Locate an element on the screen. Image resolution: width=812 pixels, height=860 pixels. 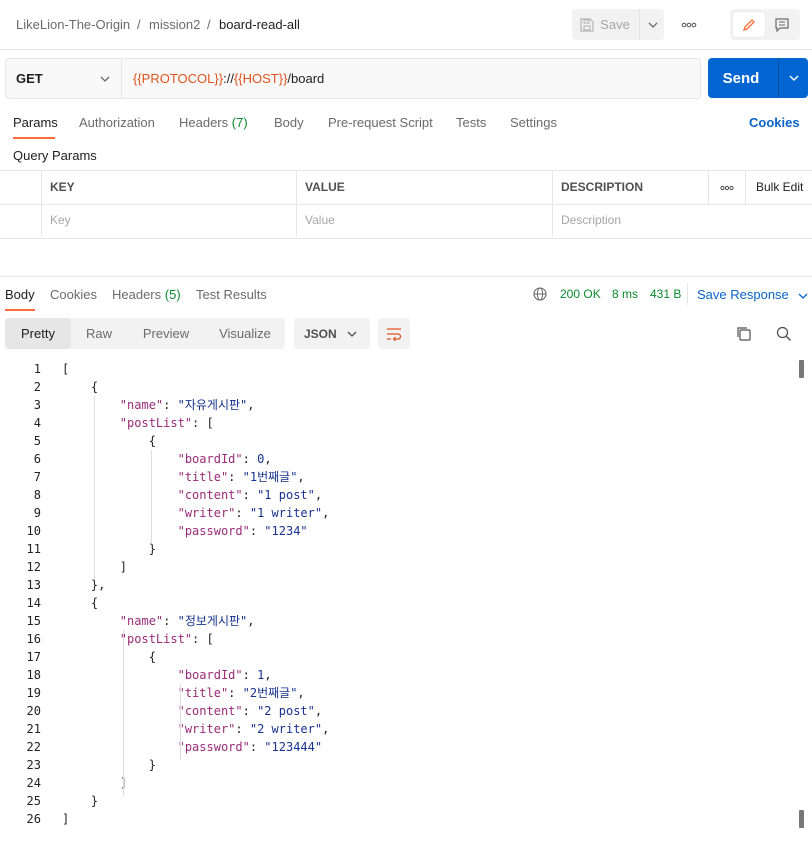
view-raw: Raw is located at coordinates (99, 333).